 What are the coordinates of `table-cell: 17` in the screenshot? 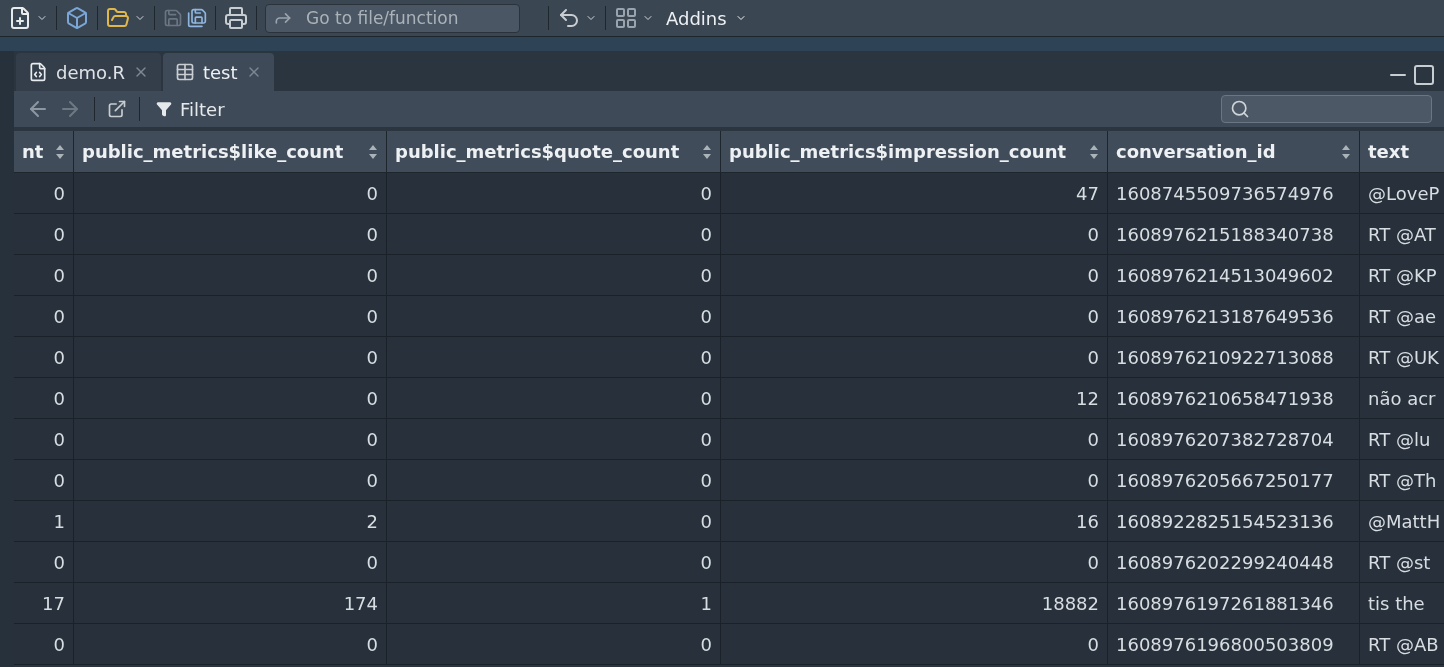 It's located at (44, 603).